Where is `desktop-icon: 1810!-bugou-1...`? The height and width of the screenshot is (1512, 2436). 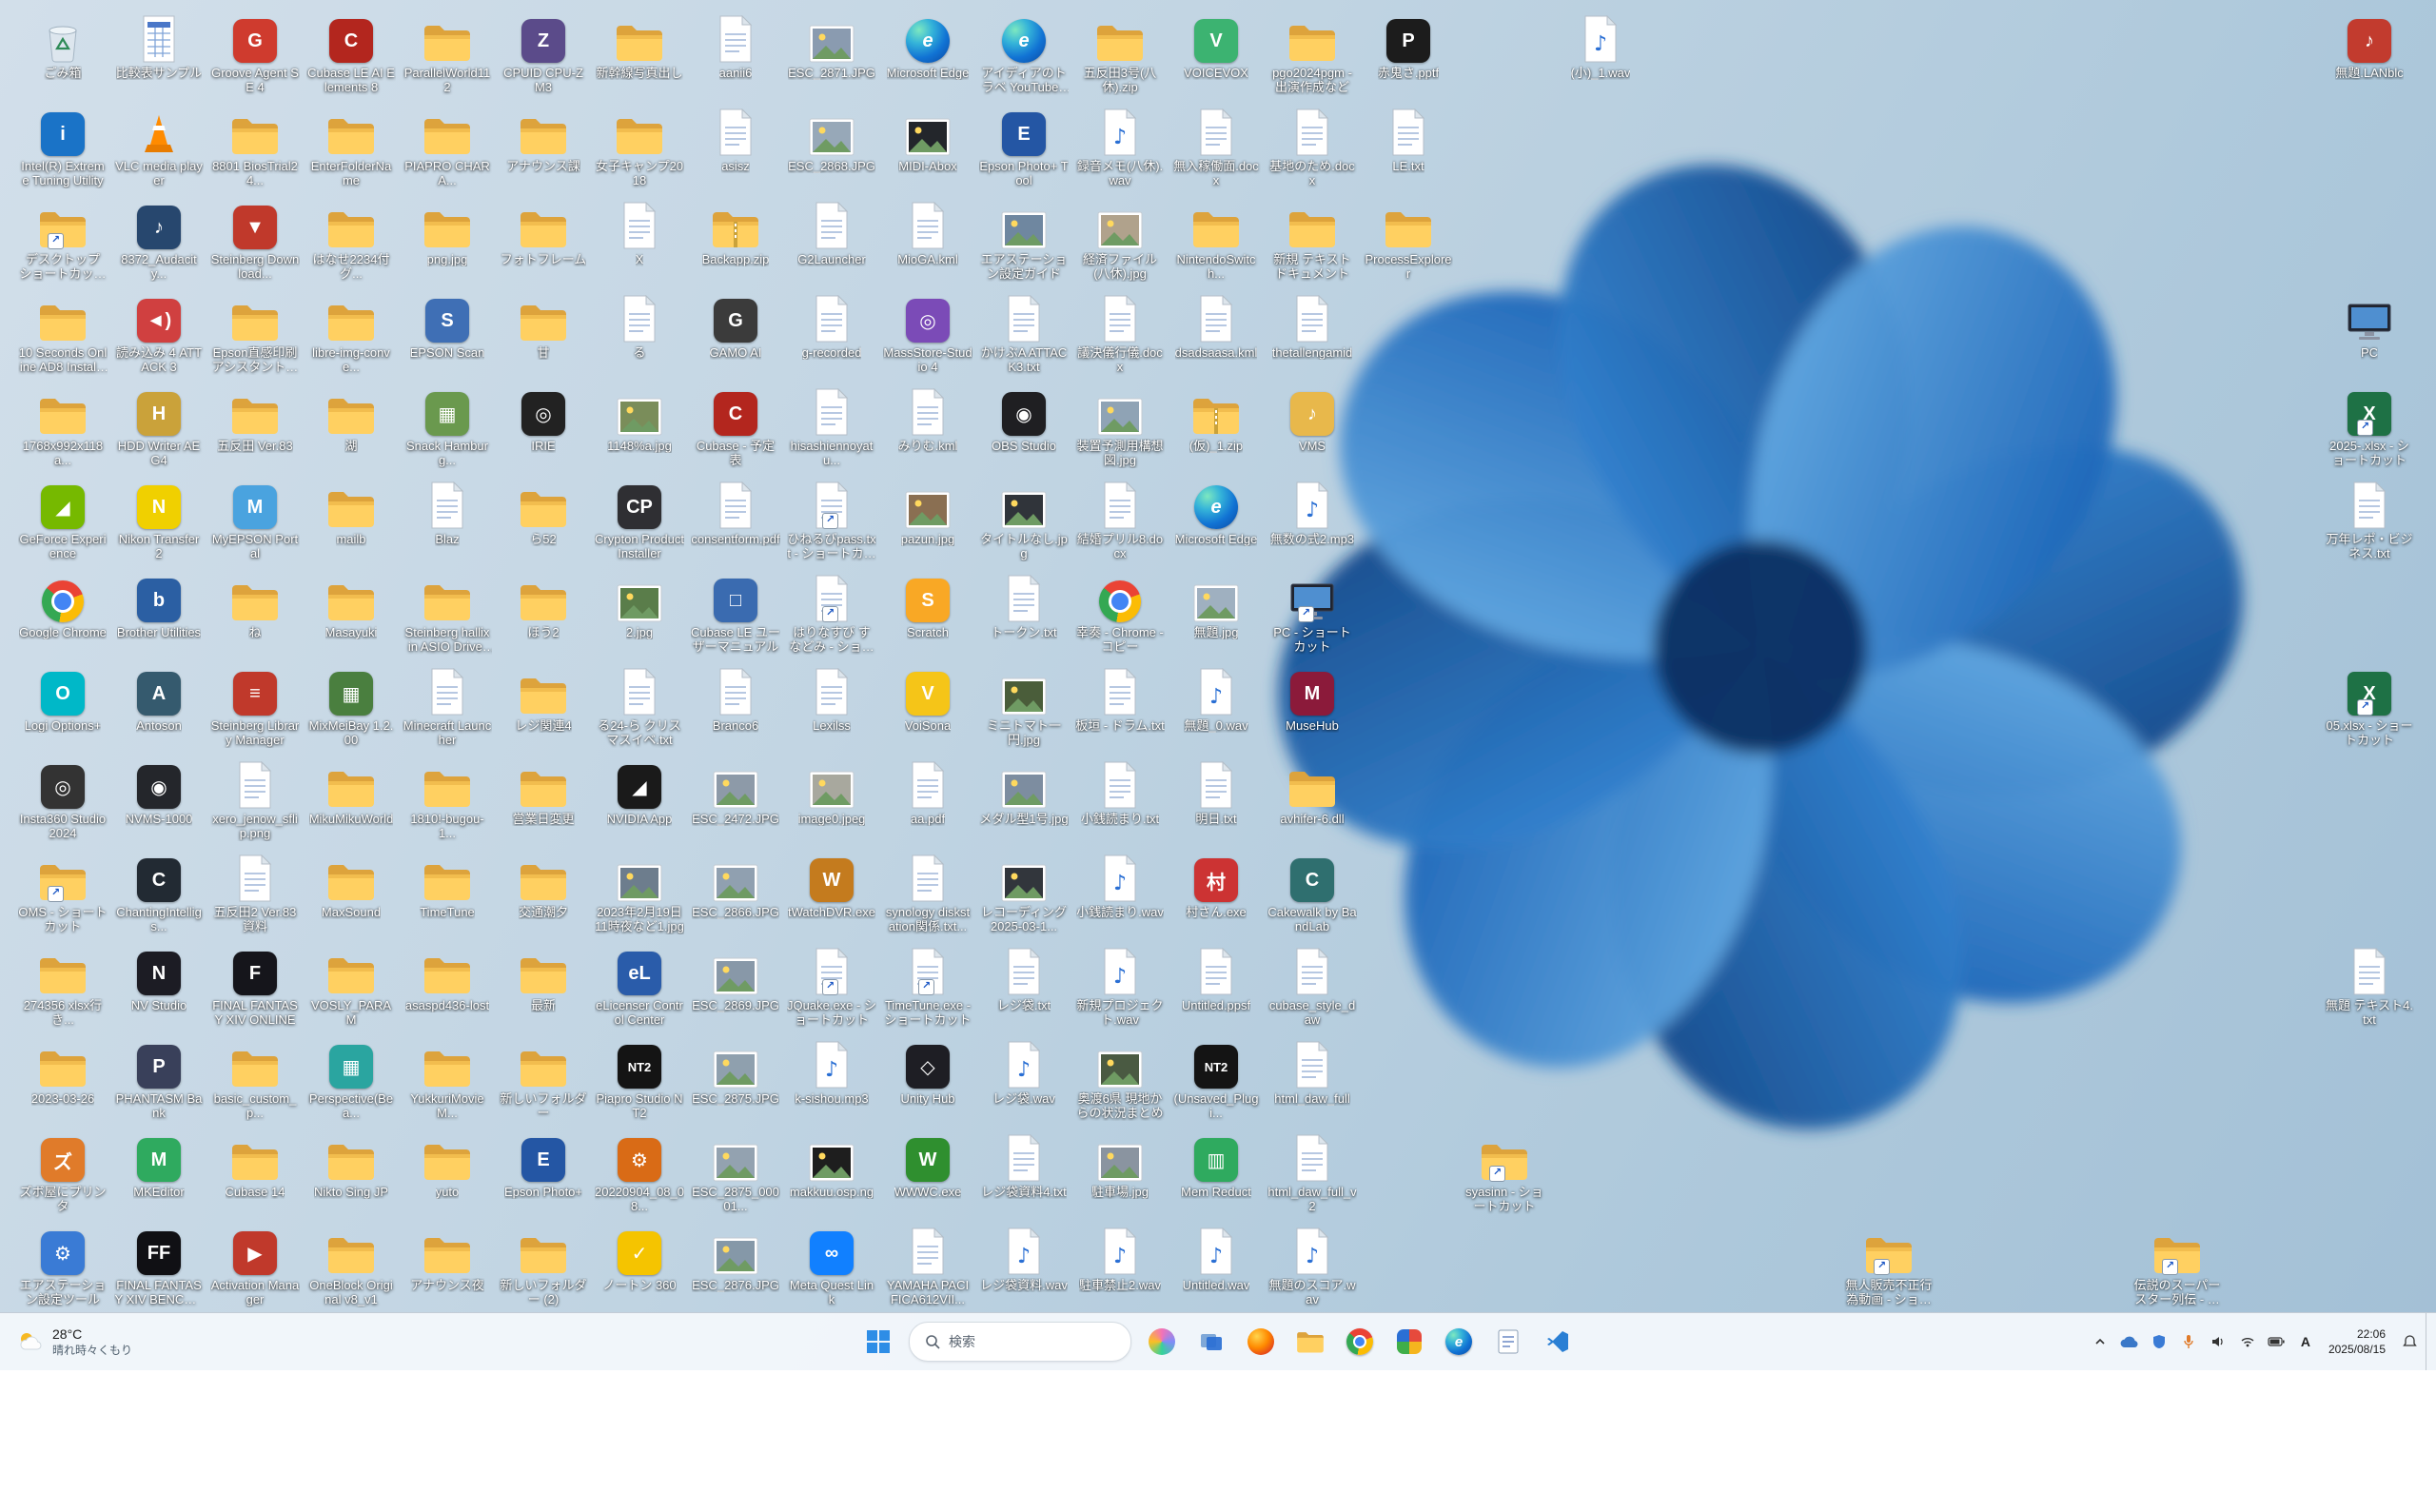 desktop-icon: 1810!-bugou-1... is located at coordinates (447, 799).